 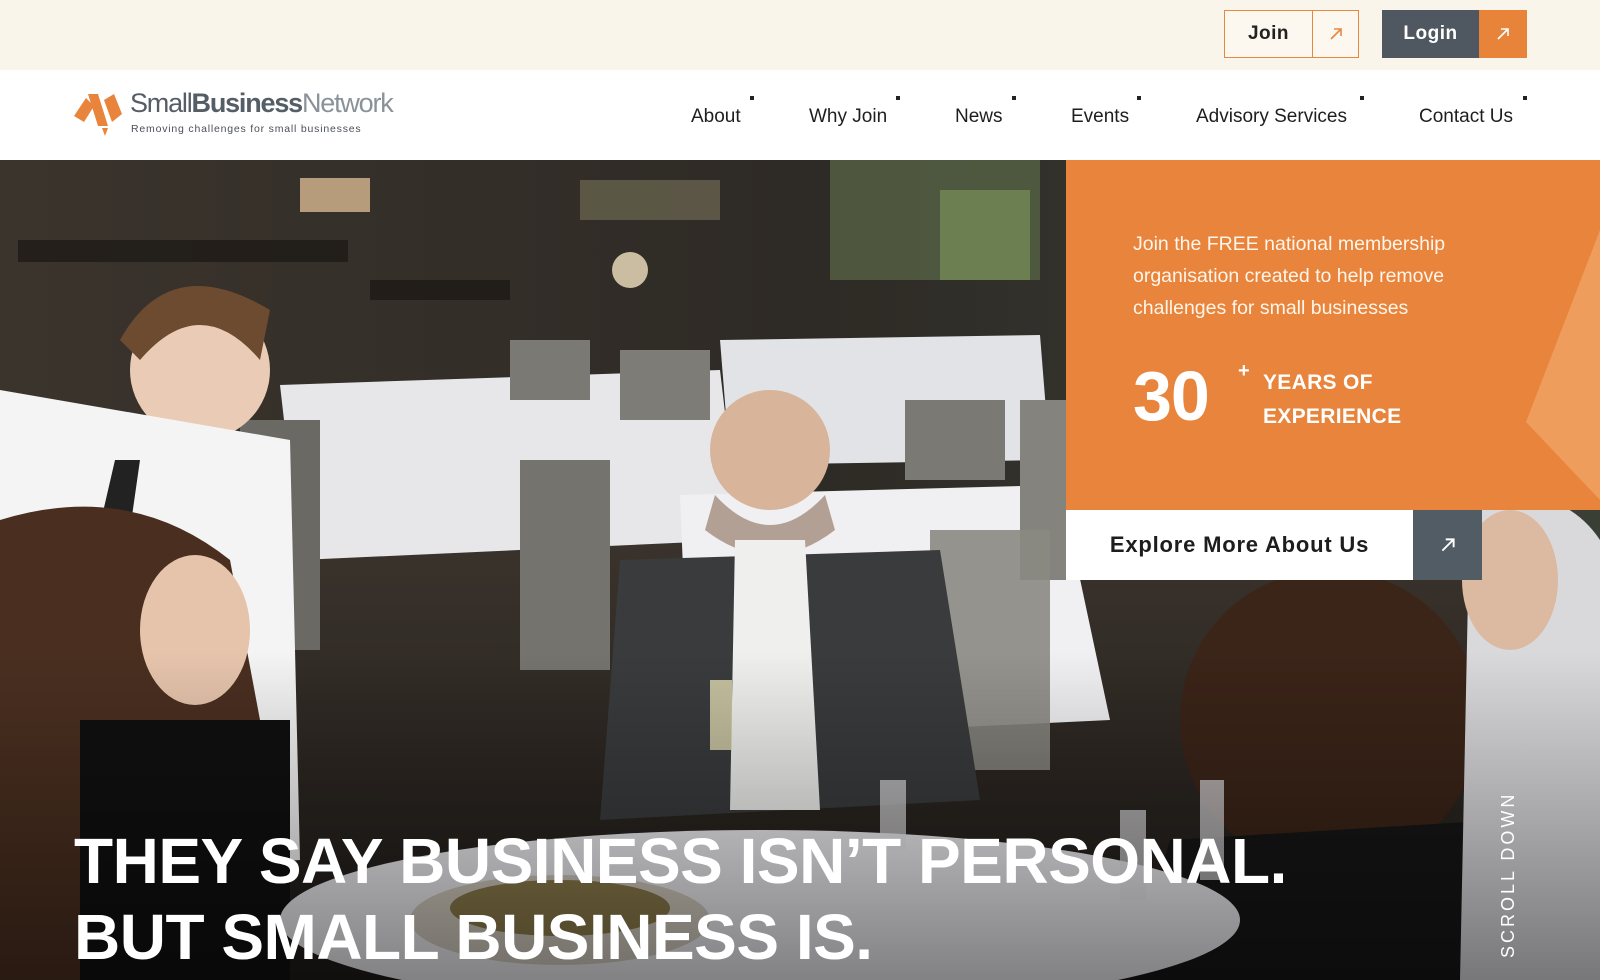 I want to click on logo-tagline: Removing challenges for small businesses, so click(x=246, y=129).